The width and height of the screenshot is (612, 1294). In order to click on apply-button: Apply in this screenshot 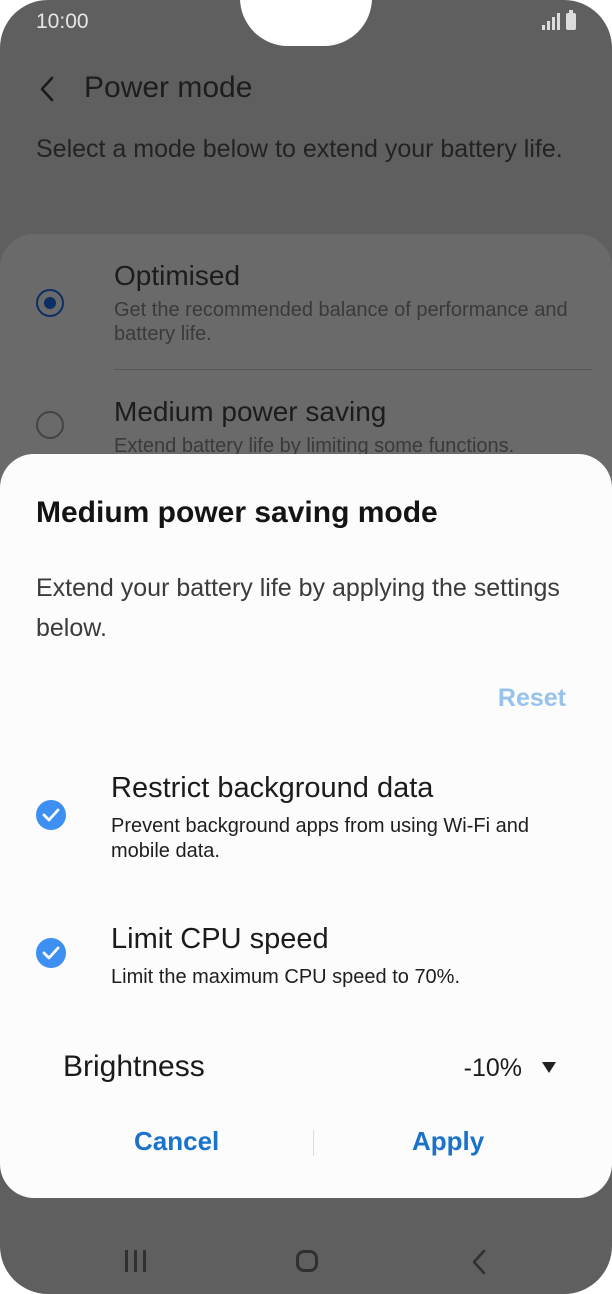, I will do `click(448, 1141)`.